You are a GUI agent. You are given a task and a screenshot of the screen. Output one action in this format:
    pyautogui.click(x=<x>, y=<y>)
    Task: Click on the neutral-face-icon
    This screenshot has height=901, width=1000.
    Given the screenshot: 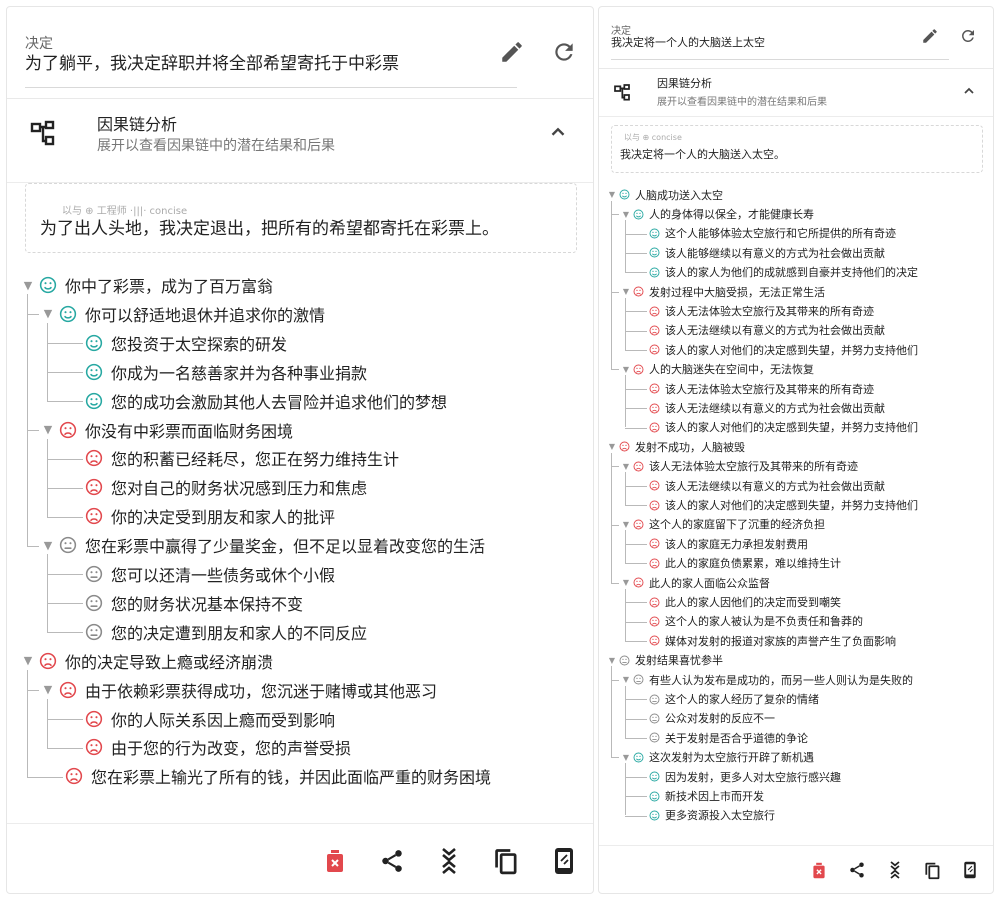 What is the action you would take?
    pyautogui.click(x=94, y=632)
    